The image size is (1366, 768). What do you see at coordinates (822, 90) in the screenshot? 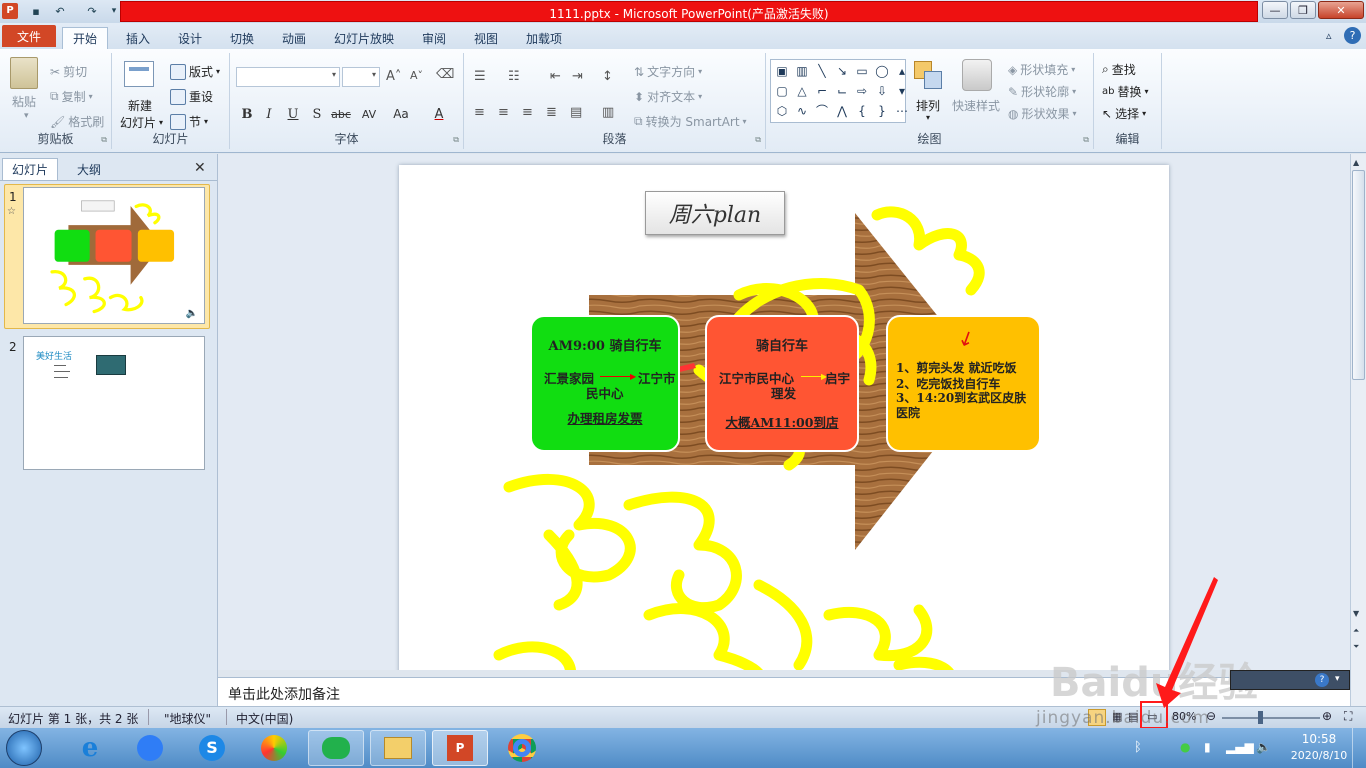
I see `elbow-shape-icon: ⌐` at bounding box center [822, 90].